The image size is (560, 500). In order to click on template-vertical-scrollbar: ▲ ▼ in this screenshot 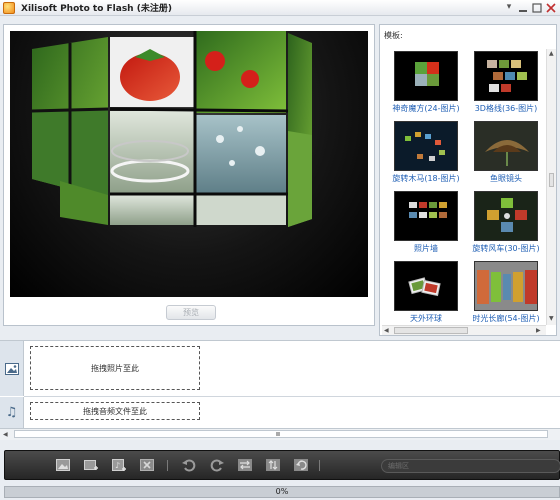, I will do `click(551, 187)`.